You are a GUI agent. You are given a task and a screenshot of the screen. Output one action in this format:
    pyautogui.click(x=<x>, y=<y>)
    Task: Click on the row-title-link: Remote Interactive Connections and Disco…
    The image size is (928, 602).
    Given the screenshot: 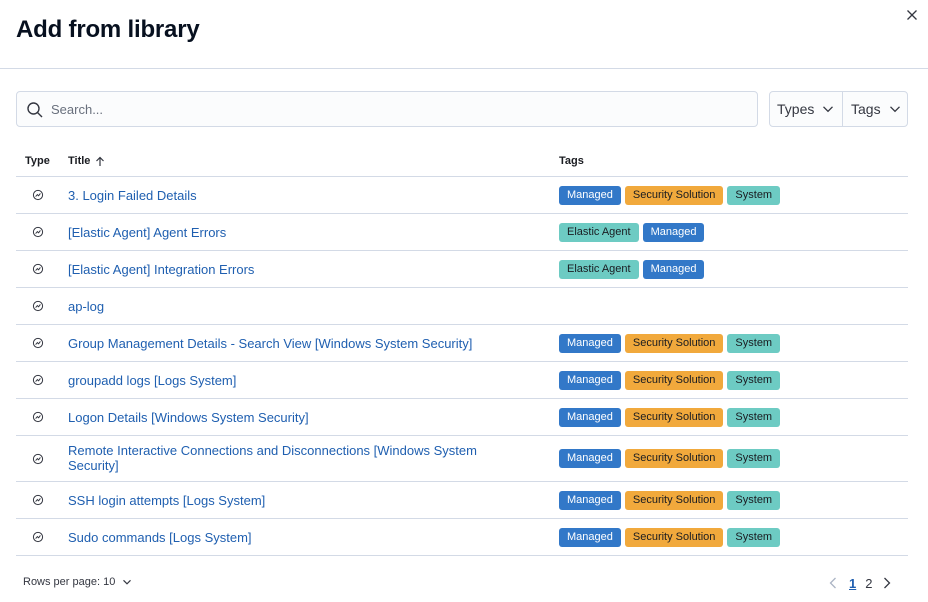 What is the action you would take?
    pyautogui.click(x=288, y=458)
    